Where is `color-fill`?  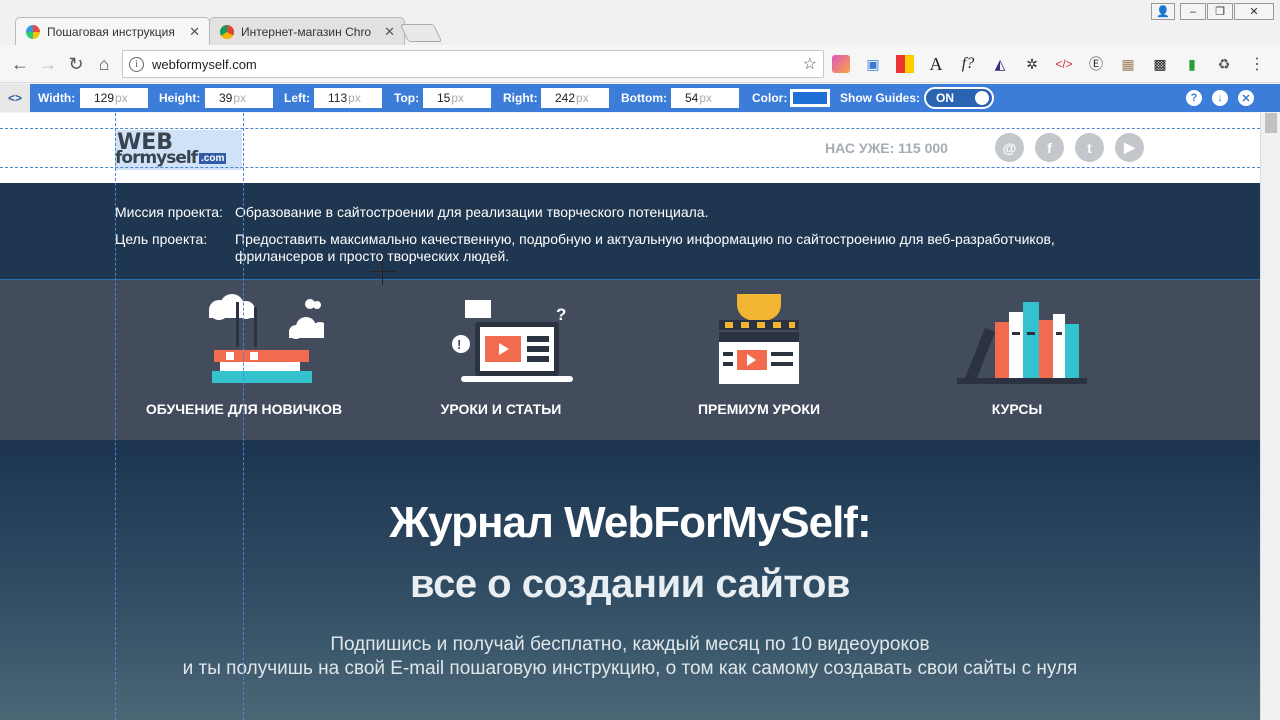 color-fill is located at coordinates (810, 98).